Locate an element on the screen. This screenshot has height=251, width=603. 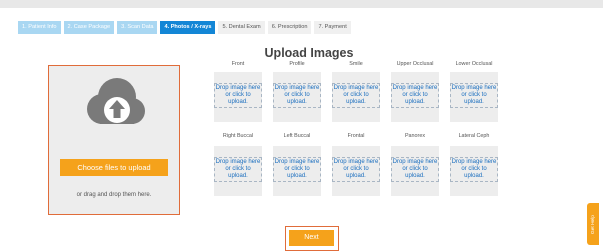
image-slot-left-buccal: Drop image here or click to upload. is located at coordinates (297, 171).